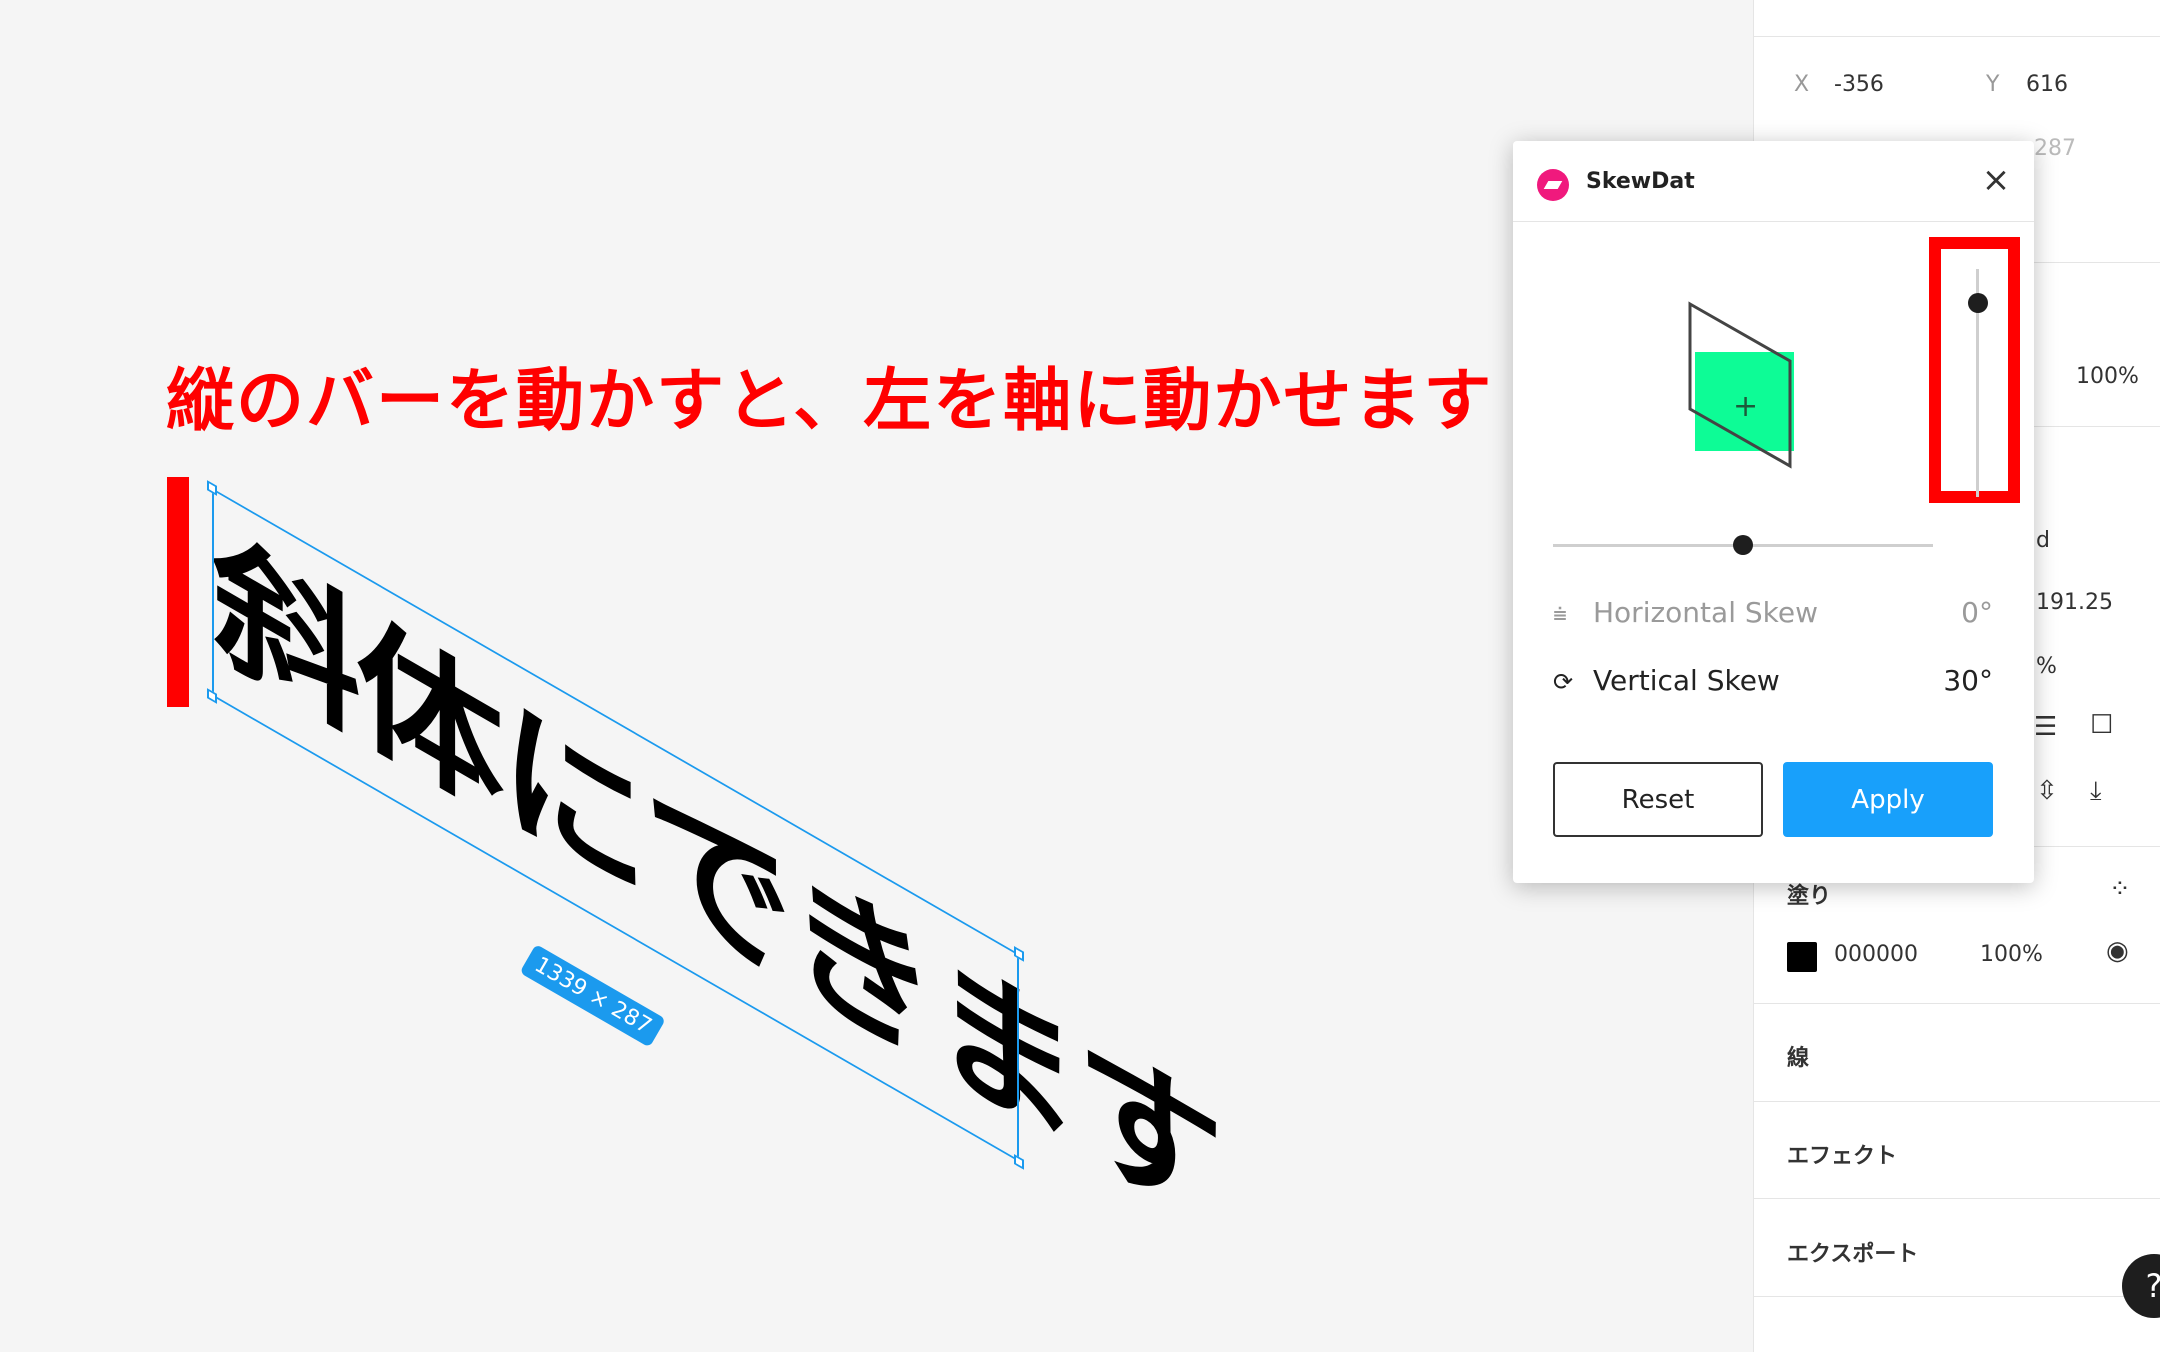  I want to click on visibility-eye-icon: ◉, so click(2117, 951).